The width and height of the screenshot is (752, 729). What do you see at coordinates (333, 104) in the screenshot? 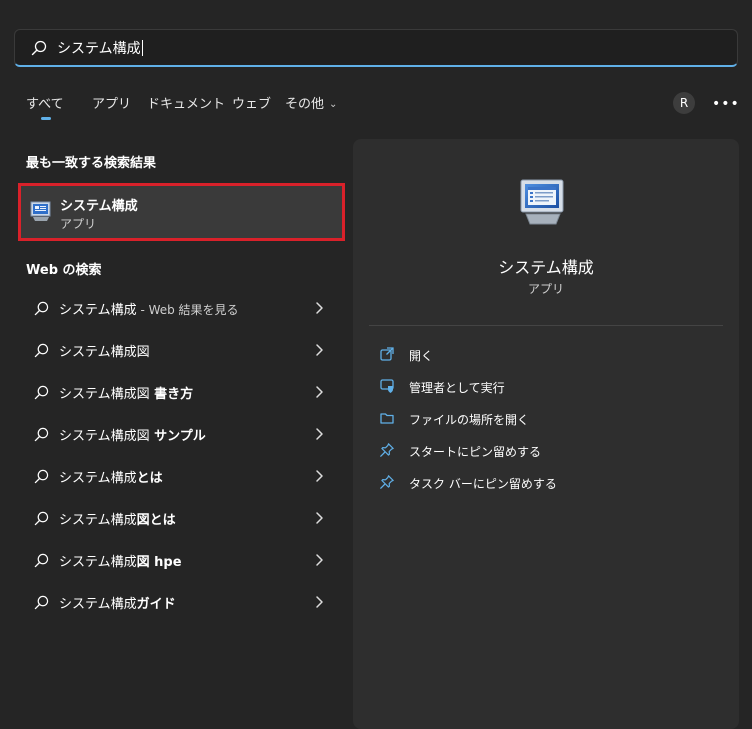
I see `chevron-down-icon: ⌄` at bounding box center [333, 104].